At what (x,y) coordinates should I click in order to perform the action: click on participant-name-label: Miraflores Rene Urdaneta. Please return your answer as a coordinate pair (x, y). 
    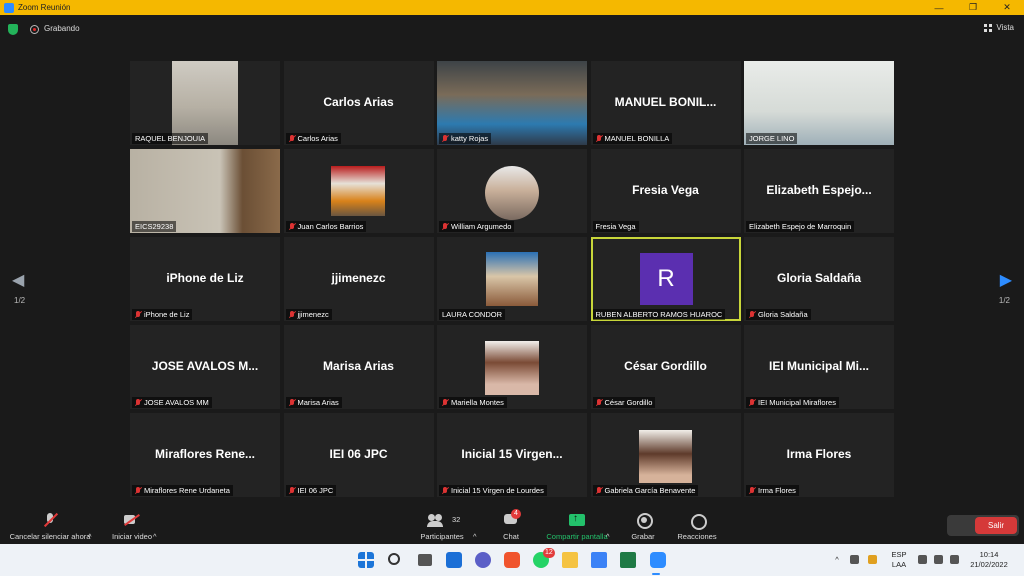
    Looking at the image, I should click on (182, 490).